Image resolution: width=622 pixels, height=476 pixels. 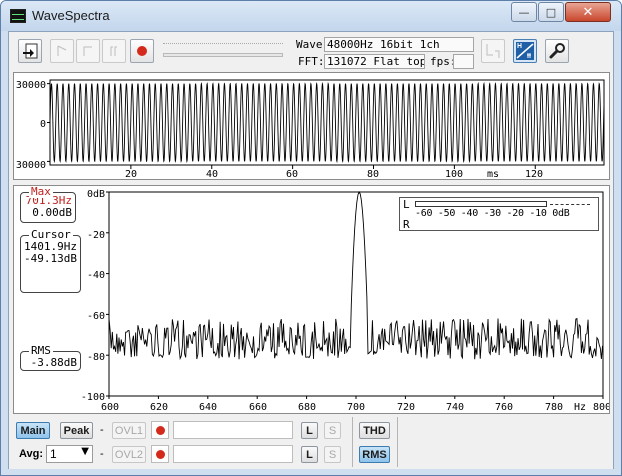 I want to click on ovl1-record-button, so click(x=160, y=430).